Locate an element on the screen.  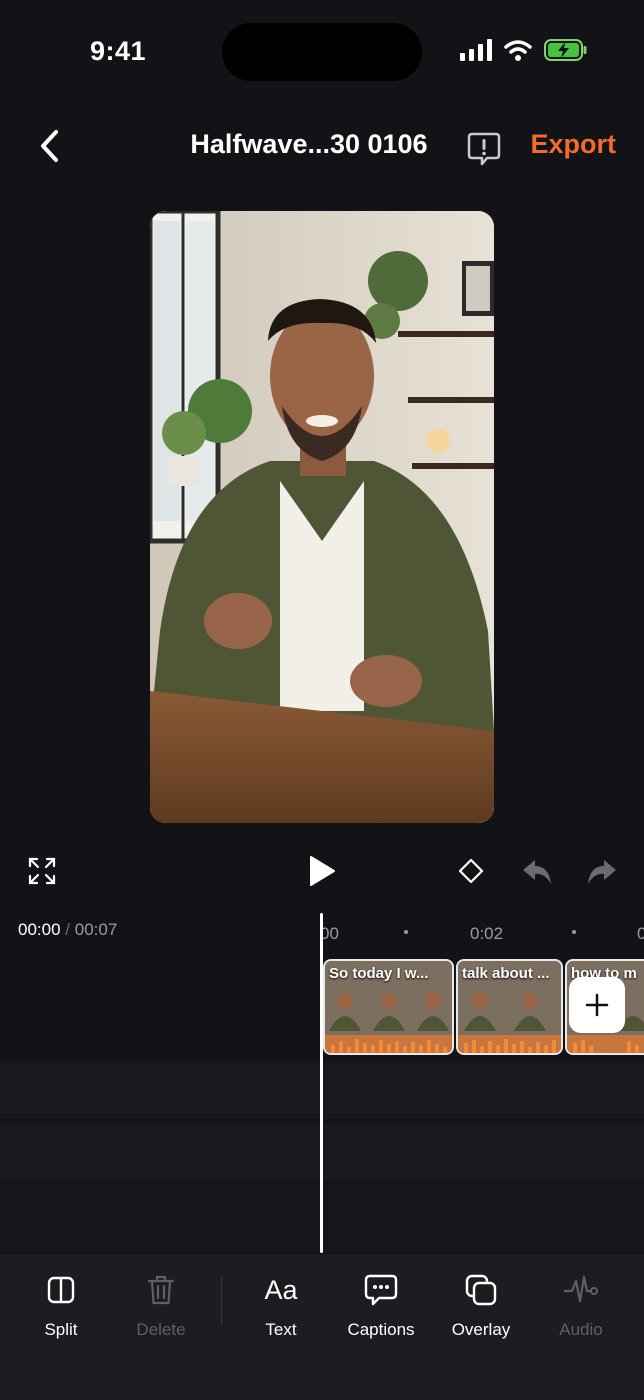
cellular-signal-icon is located at coordinates (476, 50).